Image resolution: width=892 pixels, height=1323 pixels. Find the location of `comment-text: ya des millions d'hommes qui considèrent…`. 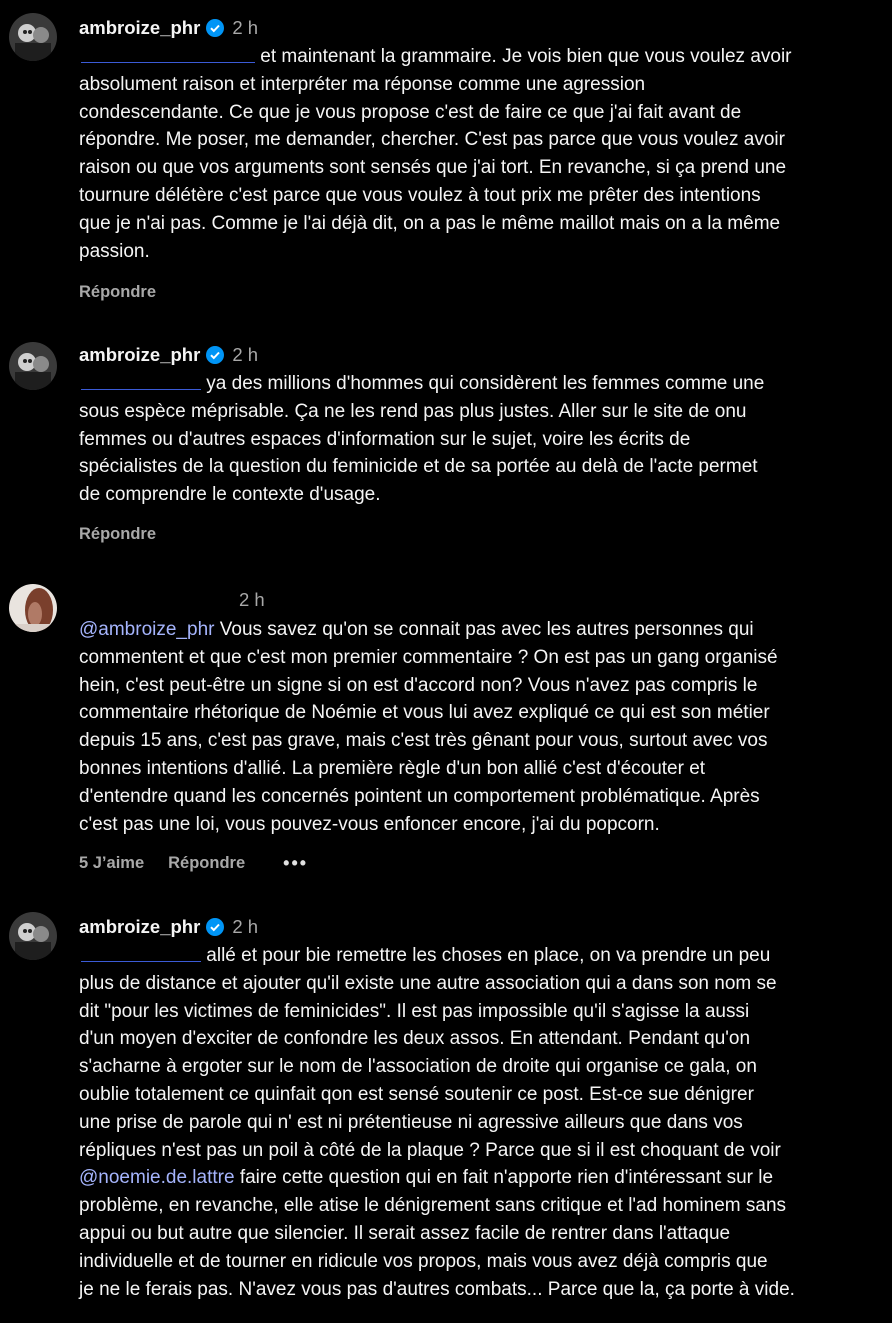

comment-text: ya des millions d'hommes qui considèrent… is located at coordinates (422, 438).